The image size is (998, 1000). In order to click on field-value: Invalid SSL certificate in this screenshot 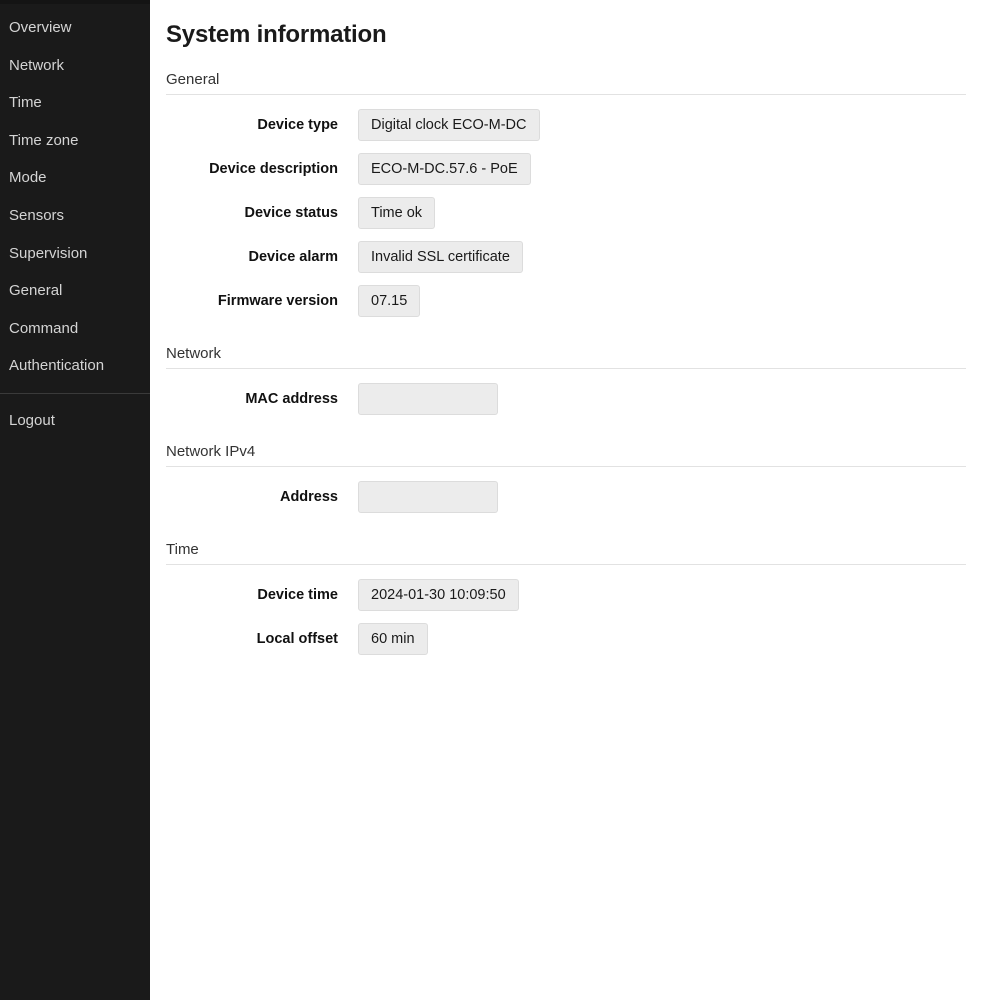, I will do `click(440, 257)`.